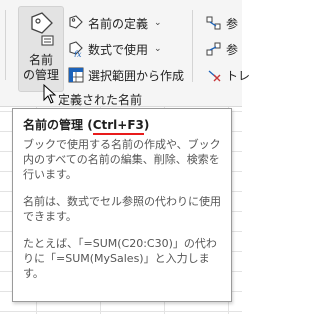  I want to click on use-in-formula-button: fx 数式で使用 ⌄, so click(115, 49).